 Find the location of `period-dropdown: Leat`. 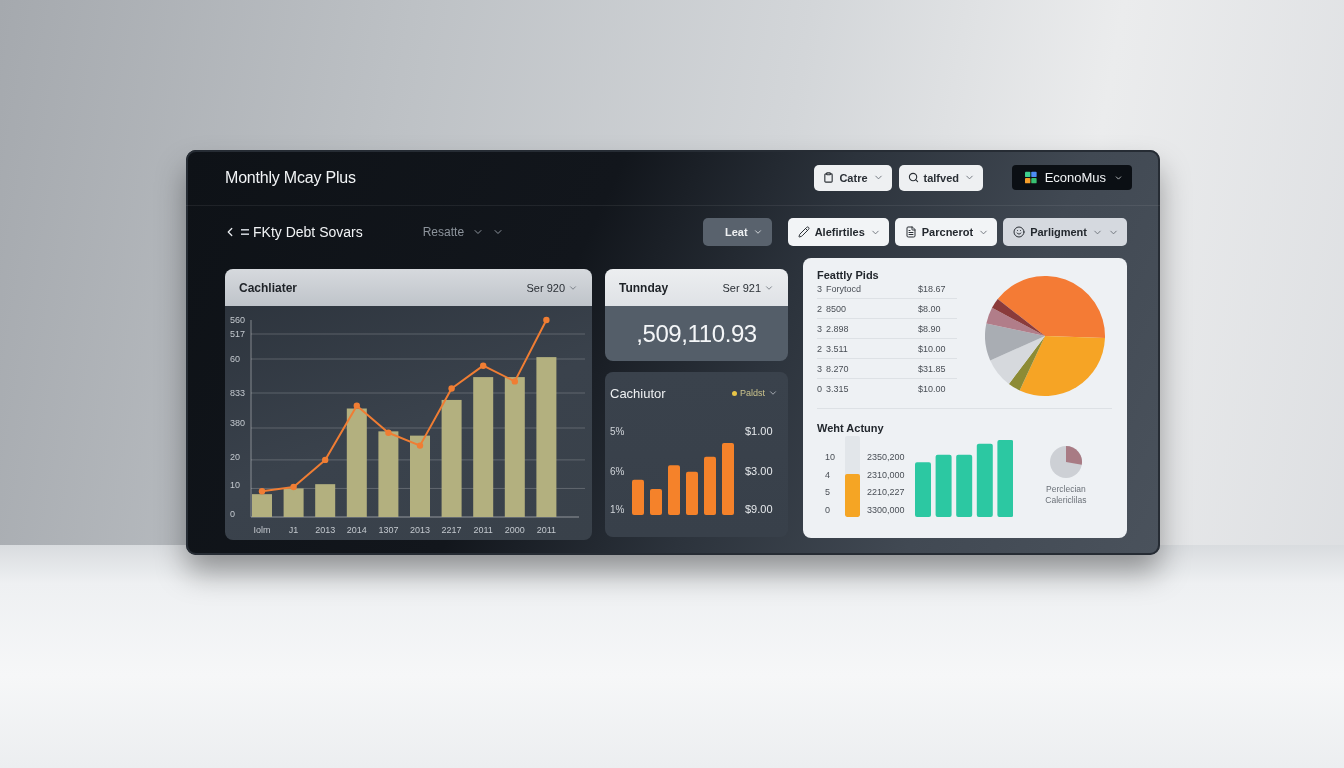

period-dropdown: Leat is located at coordinates (737, 232).